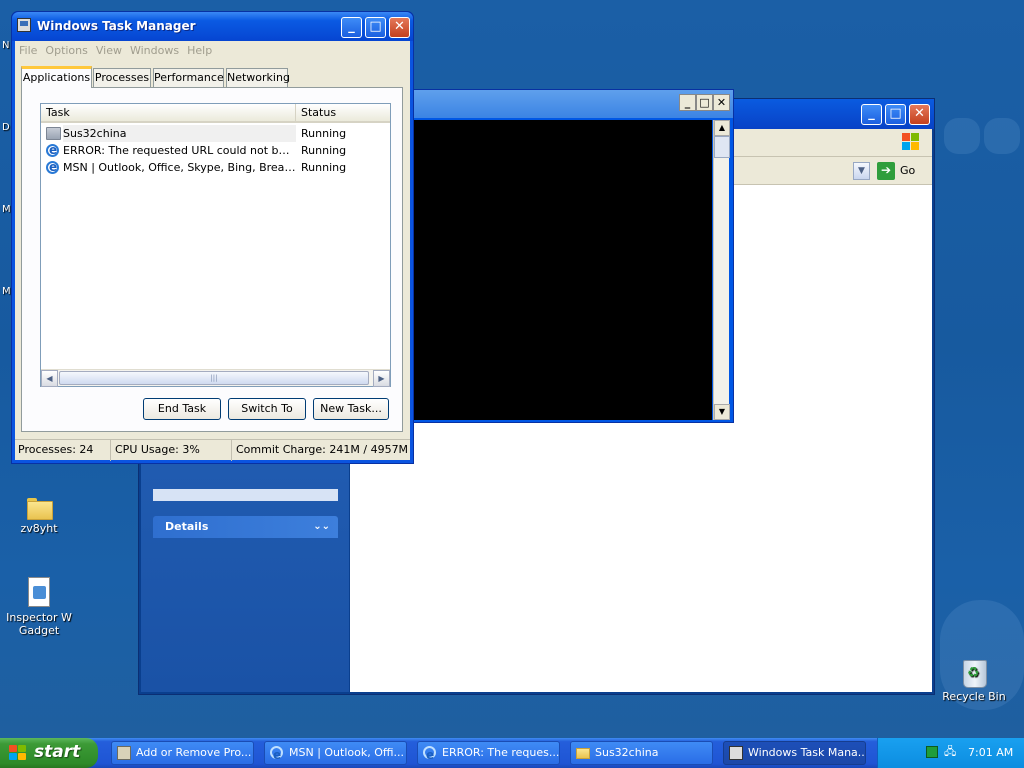 The height and width of the screenshot is (768, 1024). What do you see at coordinates (886, 171) in the screenshot?
I see `go-arrow-icon: ➔` at bounding box center [886, 171].